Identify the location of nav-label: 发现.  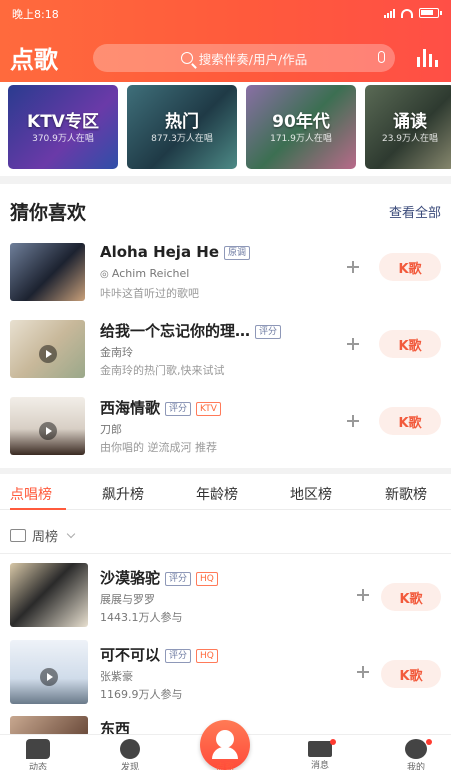
(129, 766).